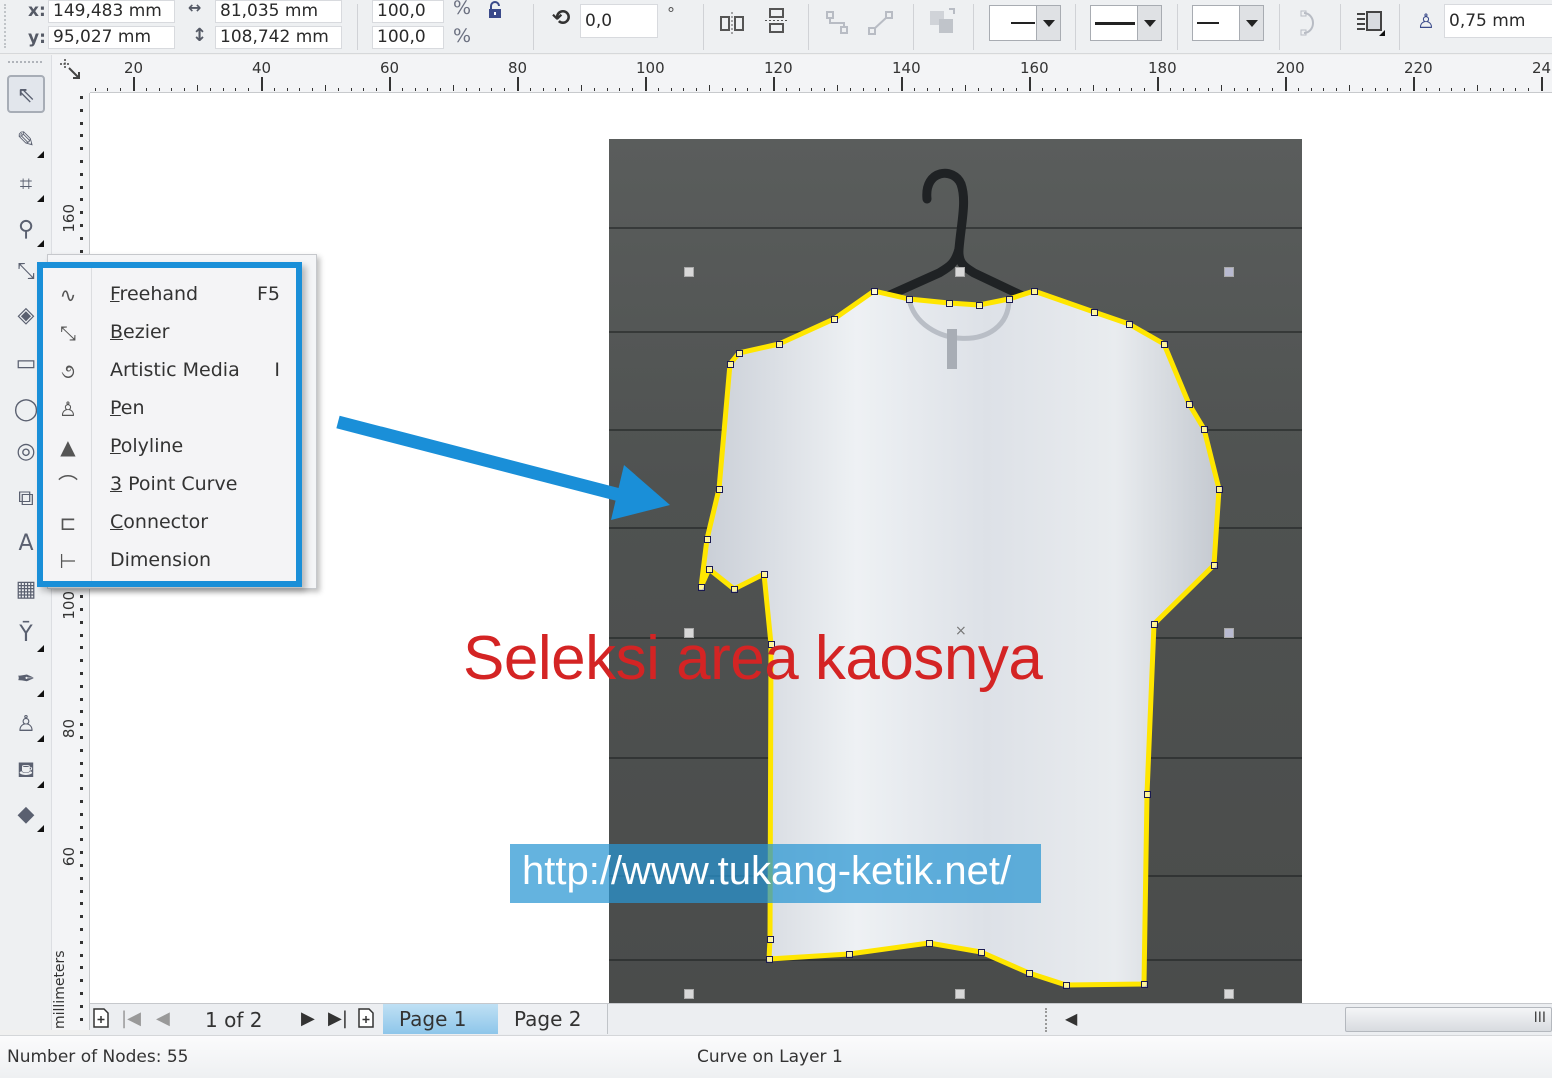 This screenshot has height=1078, width=1552. What do you see at coordinates (1228, 23) in the screenshot?
I see `end-arrowhead-dropdown` at bounding box center [1228, 23].